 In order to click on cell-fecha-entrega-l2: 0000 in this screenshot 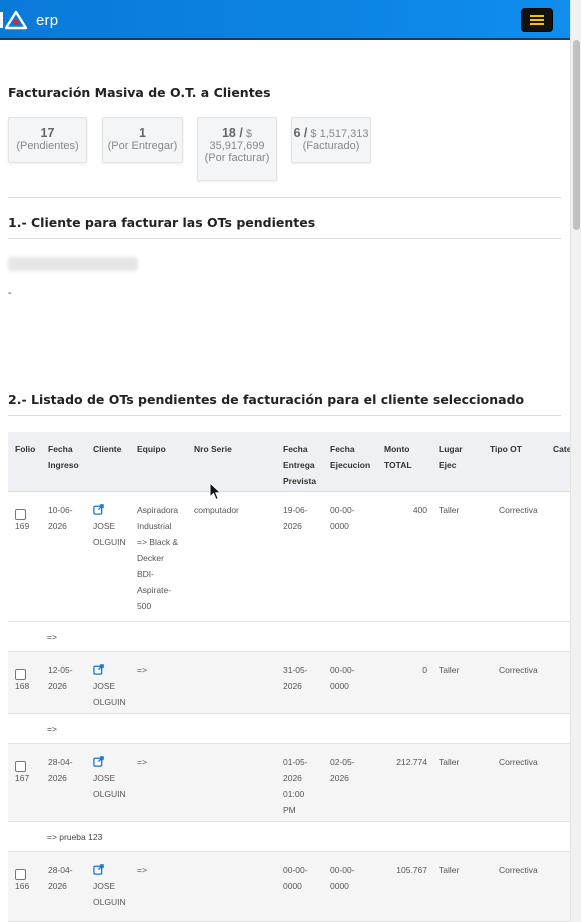, I will do `click(292, 886)`.